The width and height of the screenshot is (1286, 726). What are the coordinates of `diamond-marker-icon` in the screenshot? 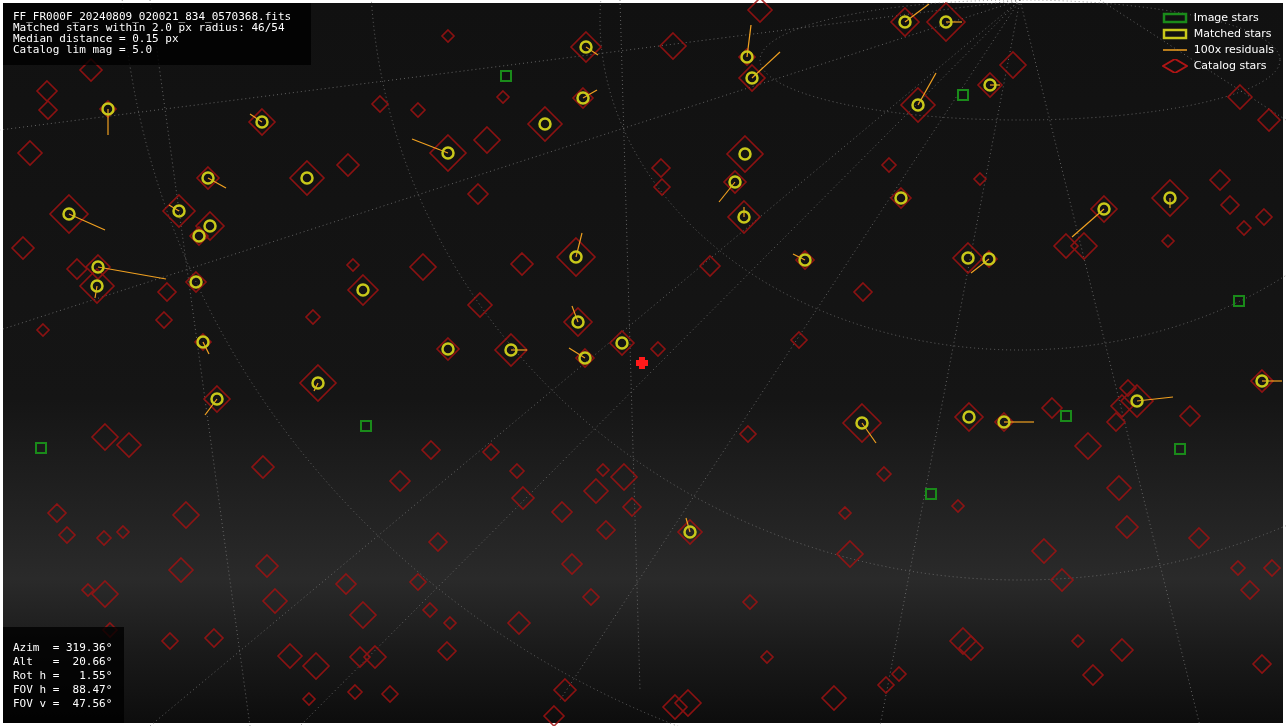 It's located at (1174, 66).